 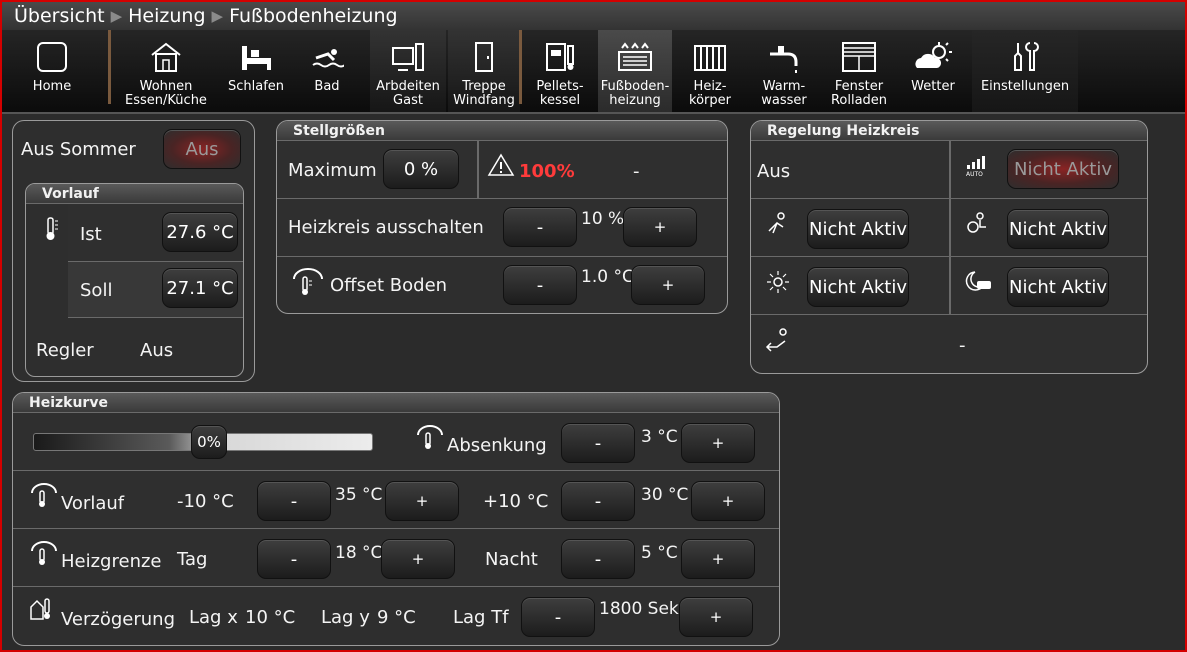 What do you see at coordinates (547, 171) in the screenshot?
I see `alarm-value: 100%` at bounding box center [547, 171].